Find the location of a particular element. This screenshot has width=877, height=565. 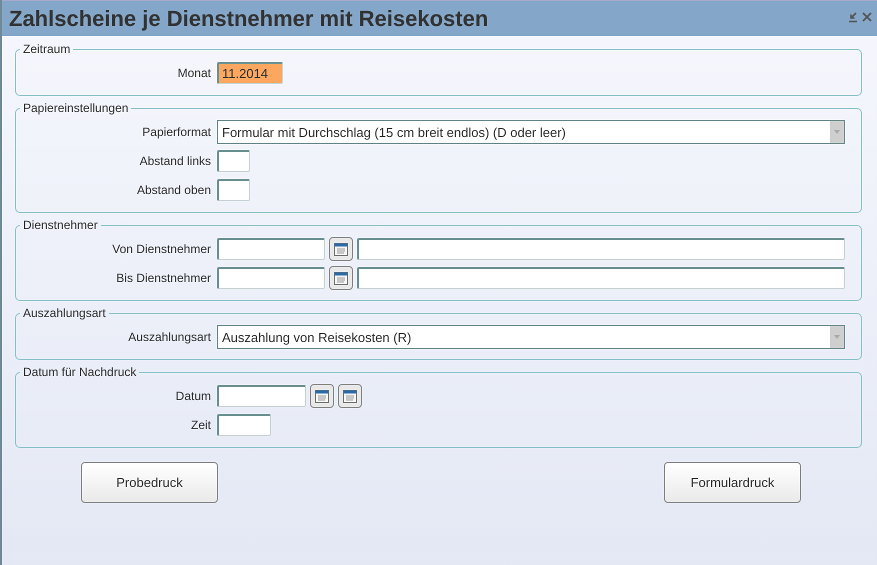

minimize-icon is located at coordinates (853, 17).